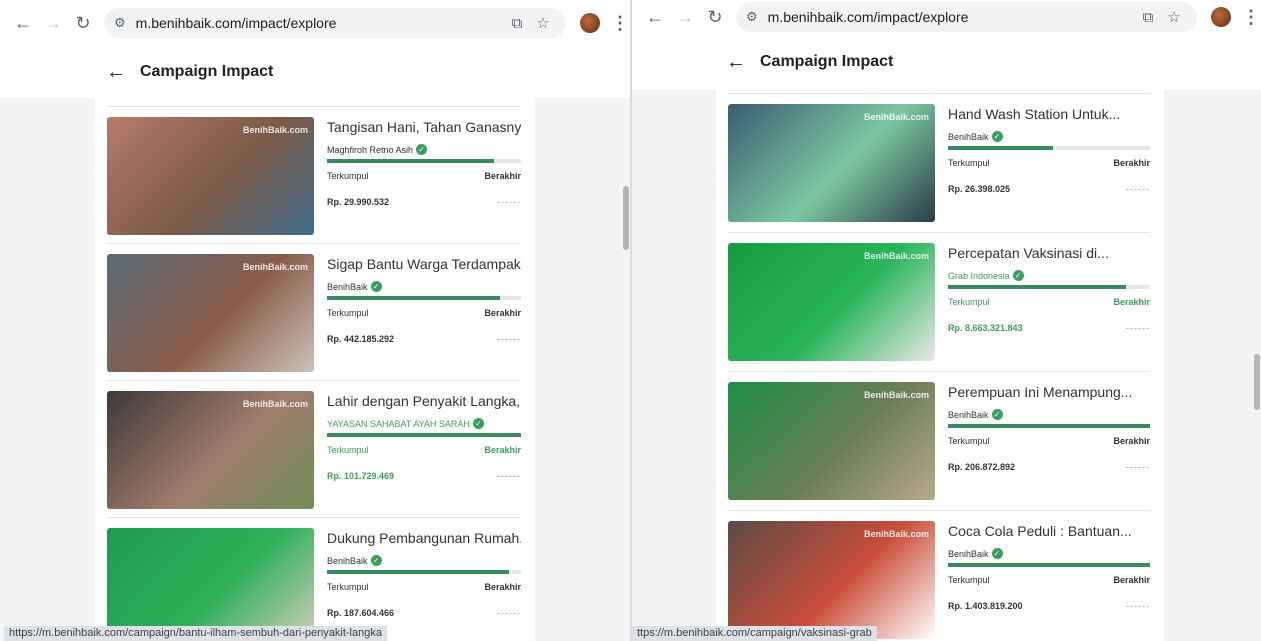 The image size is (1261, 641). Describe the element at coordinates (315, 72) in the screenshot. I see `page-header: ← Campaign Impact` at that location.